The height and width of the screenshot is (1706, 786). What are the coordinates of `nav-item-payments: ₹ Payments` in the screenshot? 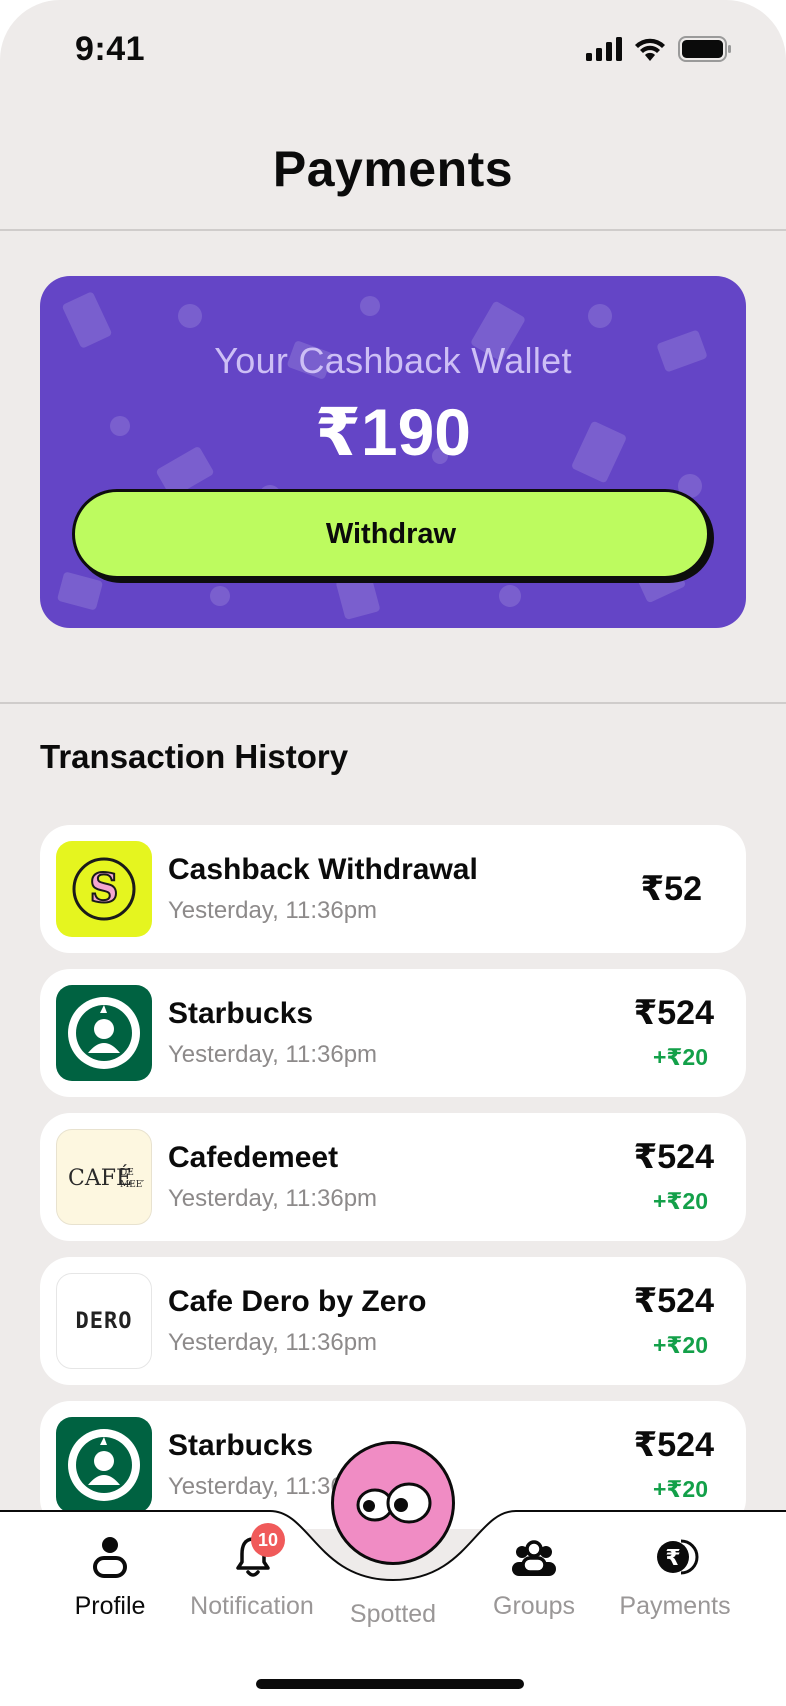 It's located at (675, 1578).